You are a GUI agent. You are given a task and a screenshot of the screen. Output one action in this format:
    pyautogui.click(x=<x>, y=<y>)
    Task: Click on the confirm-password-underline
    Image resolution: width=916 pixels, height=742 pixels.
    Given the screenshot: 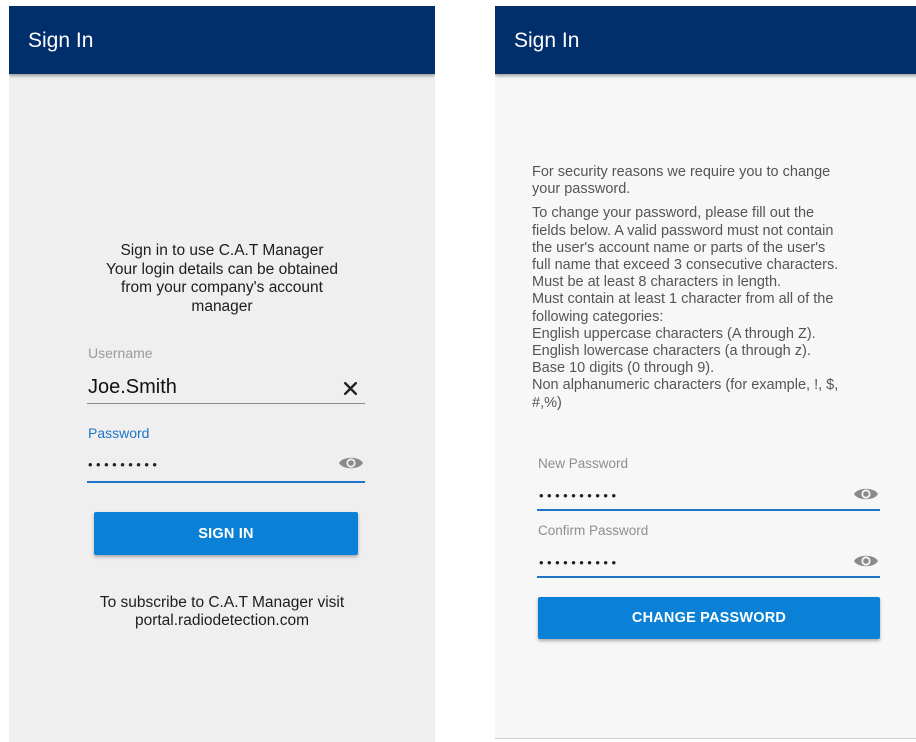 What is the action you would take?
    pyautogui.click(x=708, y=577)
    